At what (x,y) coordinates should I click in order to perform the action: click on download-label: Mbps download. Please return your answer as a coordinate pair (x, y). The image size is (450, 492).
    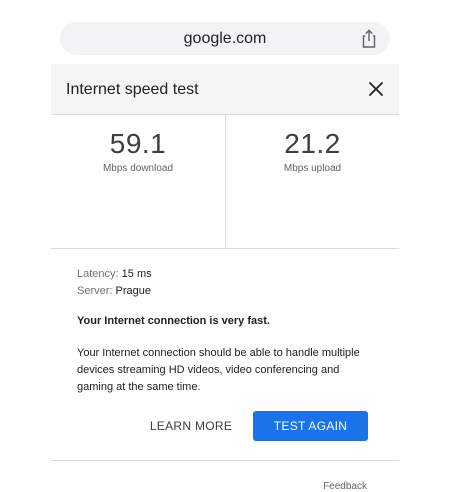
    Looking at the image, I should click on (138, 168).